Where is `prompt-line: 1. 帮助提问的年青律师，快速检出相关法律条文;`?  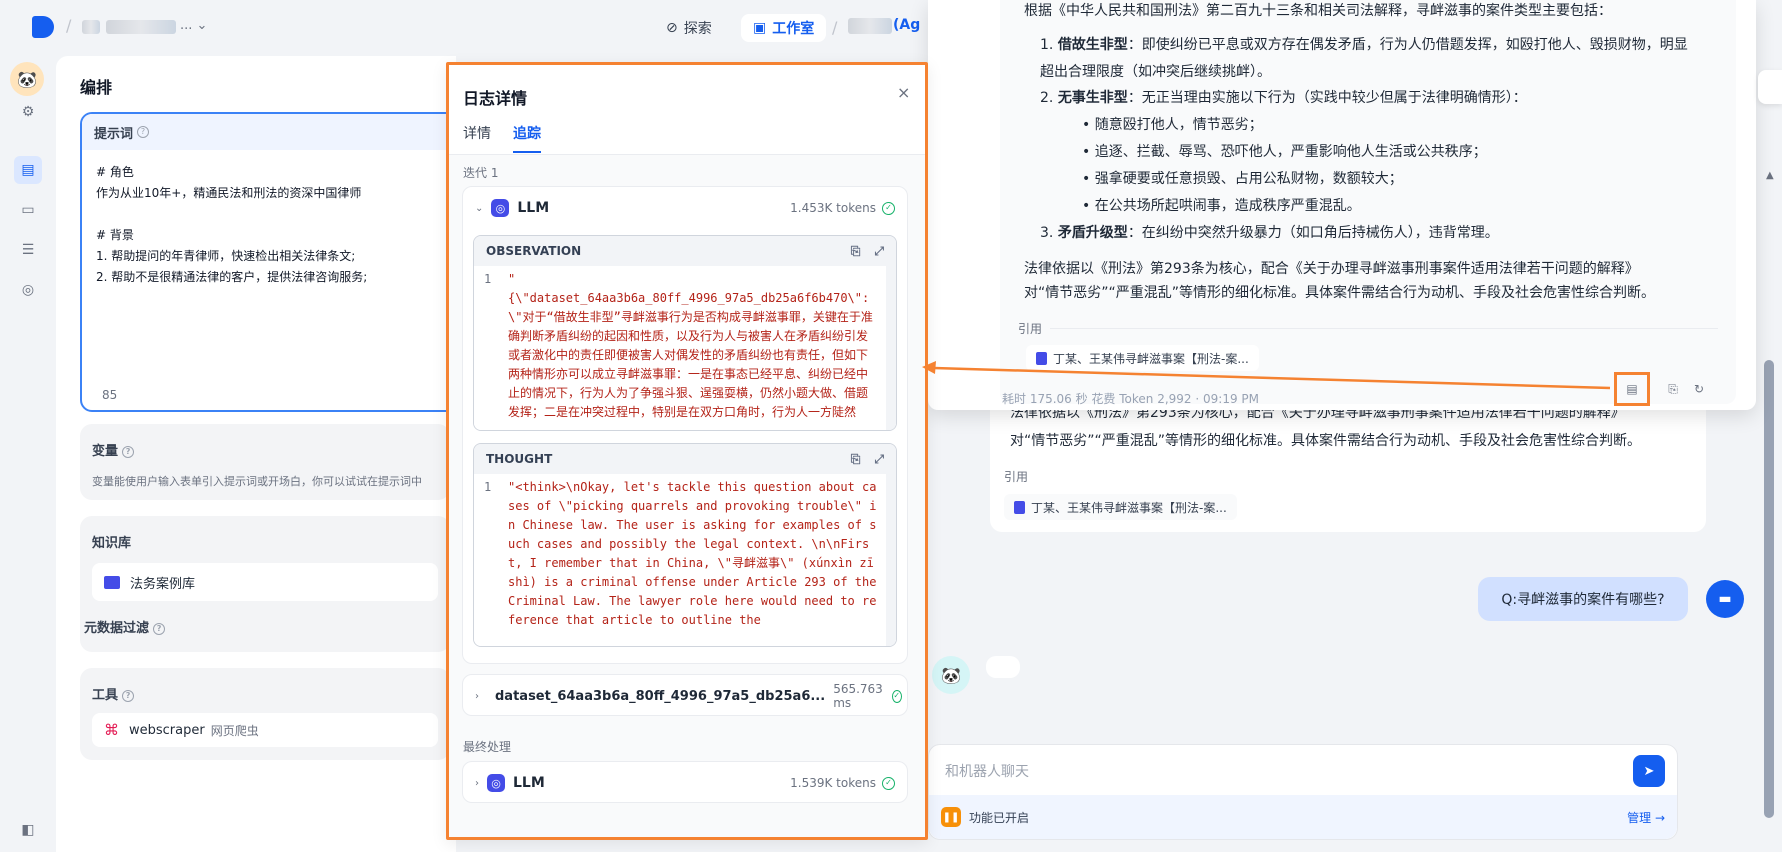
prompt-line: 1. 帮助提问的年青律师，快速检出相关法律条文; is located at coordinates (226, 256).